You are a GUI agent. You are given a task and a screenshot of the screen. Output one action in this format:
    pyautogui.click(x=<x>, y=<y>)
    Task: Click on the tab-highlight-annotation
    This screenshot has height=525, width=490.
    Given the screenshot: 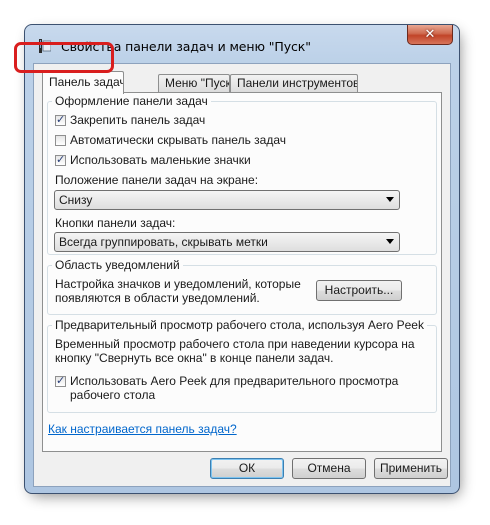 What is the action you would take?
    pyautogui.click(x=64, y=57)
    